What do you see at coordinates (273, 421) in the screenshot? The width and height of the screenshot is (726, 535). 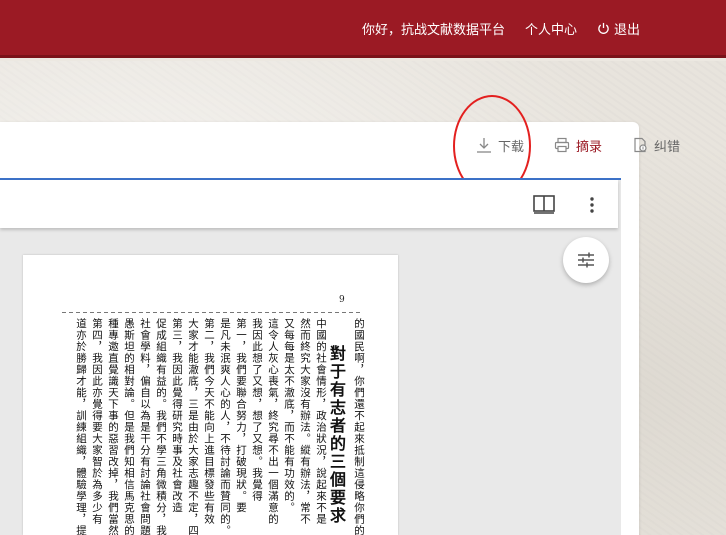 I see `page-text-column: 這令人灰心喪氣，終究尋不出一個滿意的` at bounding box center [273, 421].